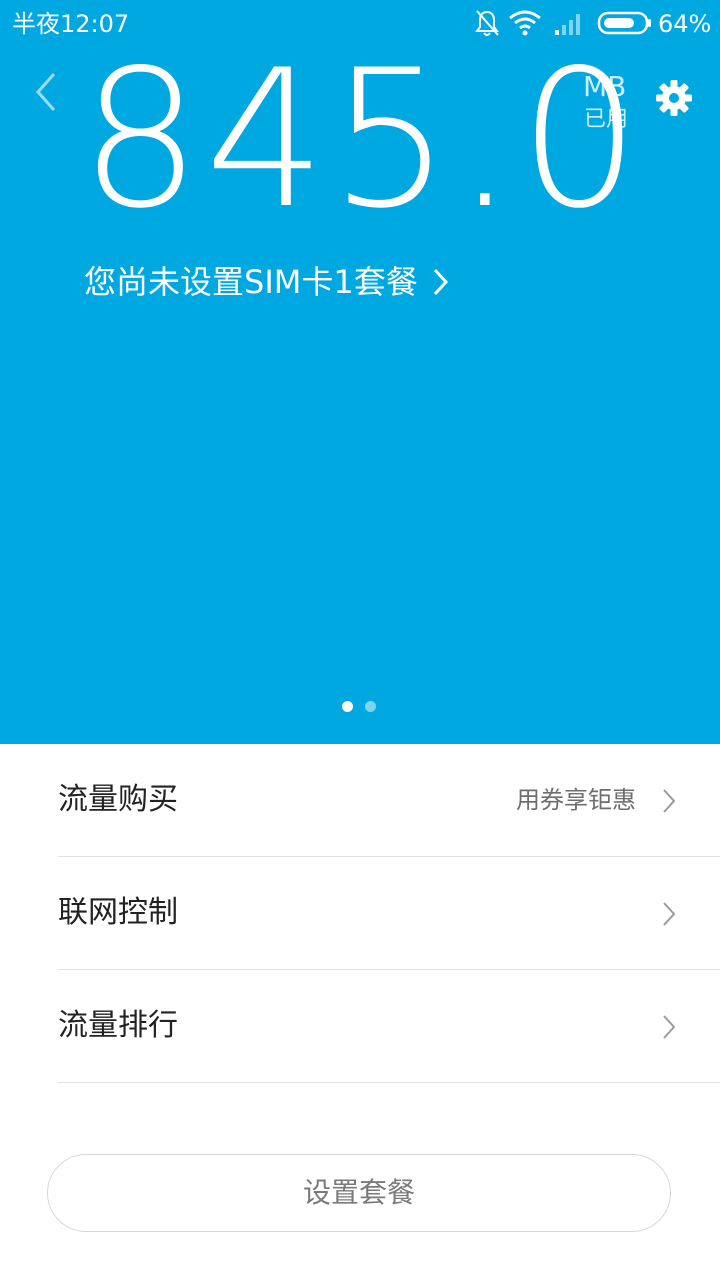 Image resolution: width=720 pixels, height=1280 pixels. What do you see at coordinates (118, 1025) in the screenshot?
I see `list-item-label: 流量排行` at bounding box center [118, 1025].